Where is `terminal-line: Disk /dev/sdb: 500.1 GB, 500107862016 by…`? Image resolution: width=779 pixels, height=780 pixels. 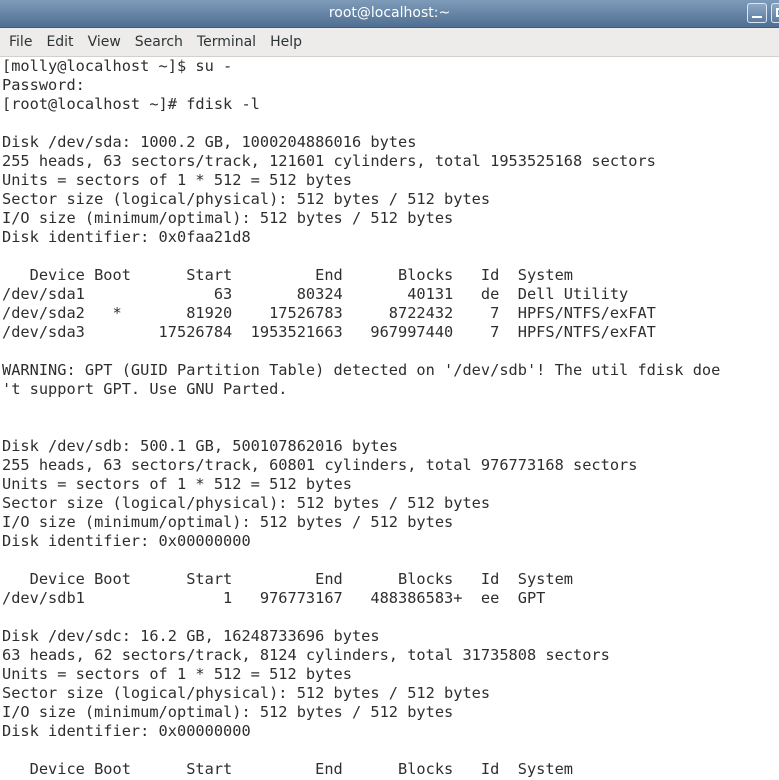
terminal-line: Disk /dev/sdb: 500.1 GB, 500107862016 by… is located at coordinates (200, 446).